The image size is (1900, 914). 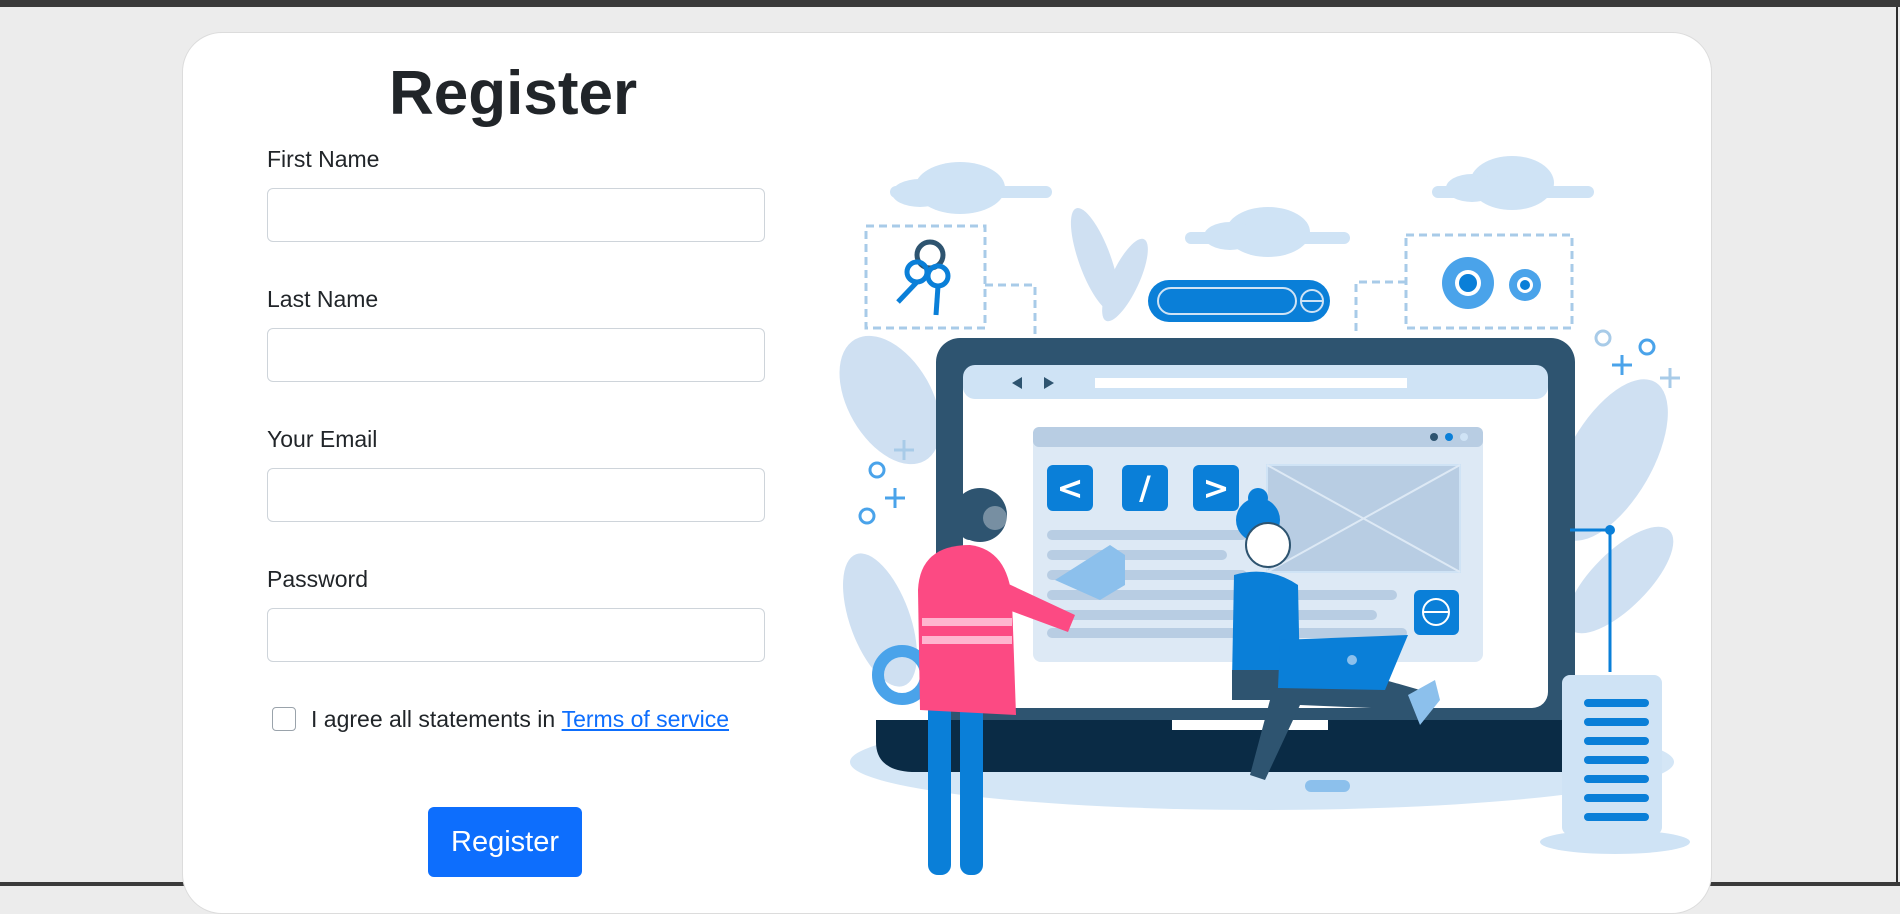 What do you see at coordinates (284, 719) in the screenshot?
I see `agree-checkbox` at bounding box center [284, 719].